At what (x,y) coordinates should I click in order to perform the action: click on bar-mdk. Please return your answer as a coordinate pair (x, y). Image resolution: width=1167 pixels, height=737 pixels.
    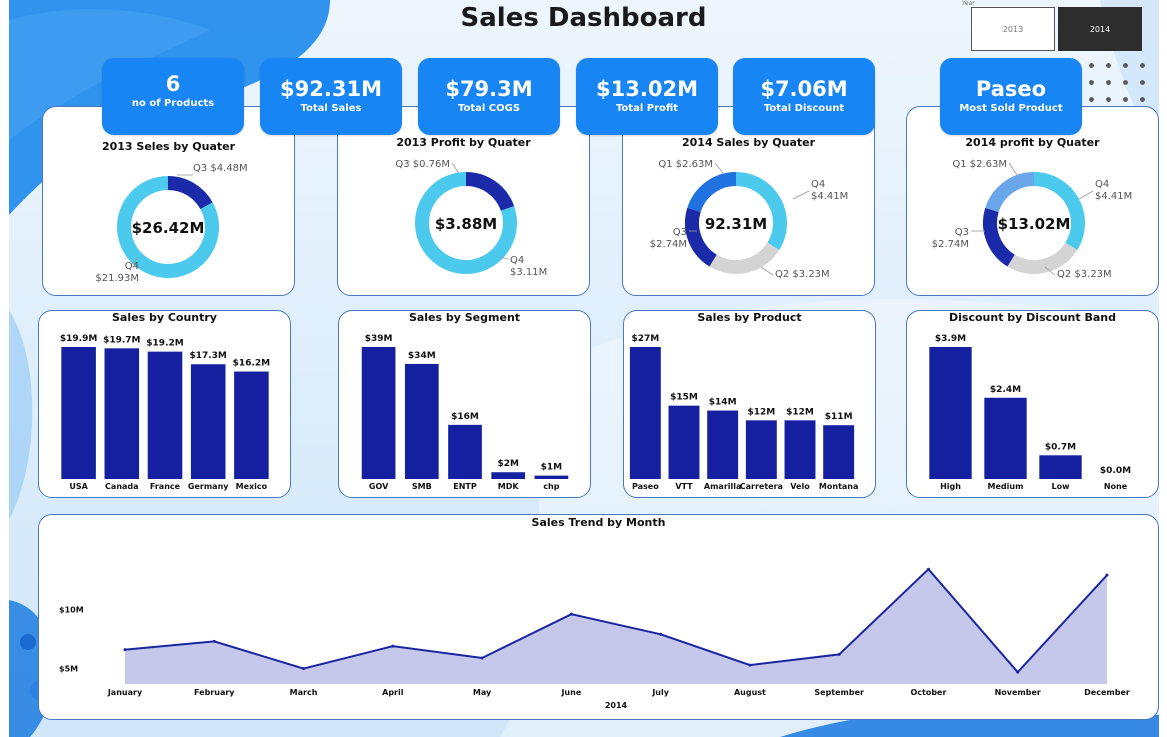
    Looking at the image, I should click on (508, 475).